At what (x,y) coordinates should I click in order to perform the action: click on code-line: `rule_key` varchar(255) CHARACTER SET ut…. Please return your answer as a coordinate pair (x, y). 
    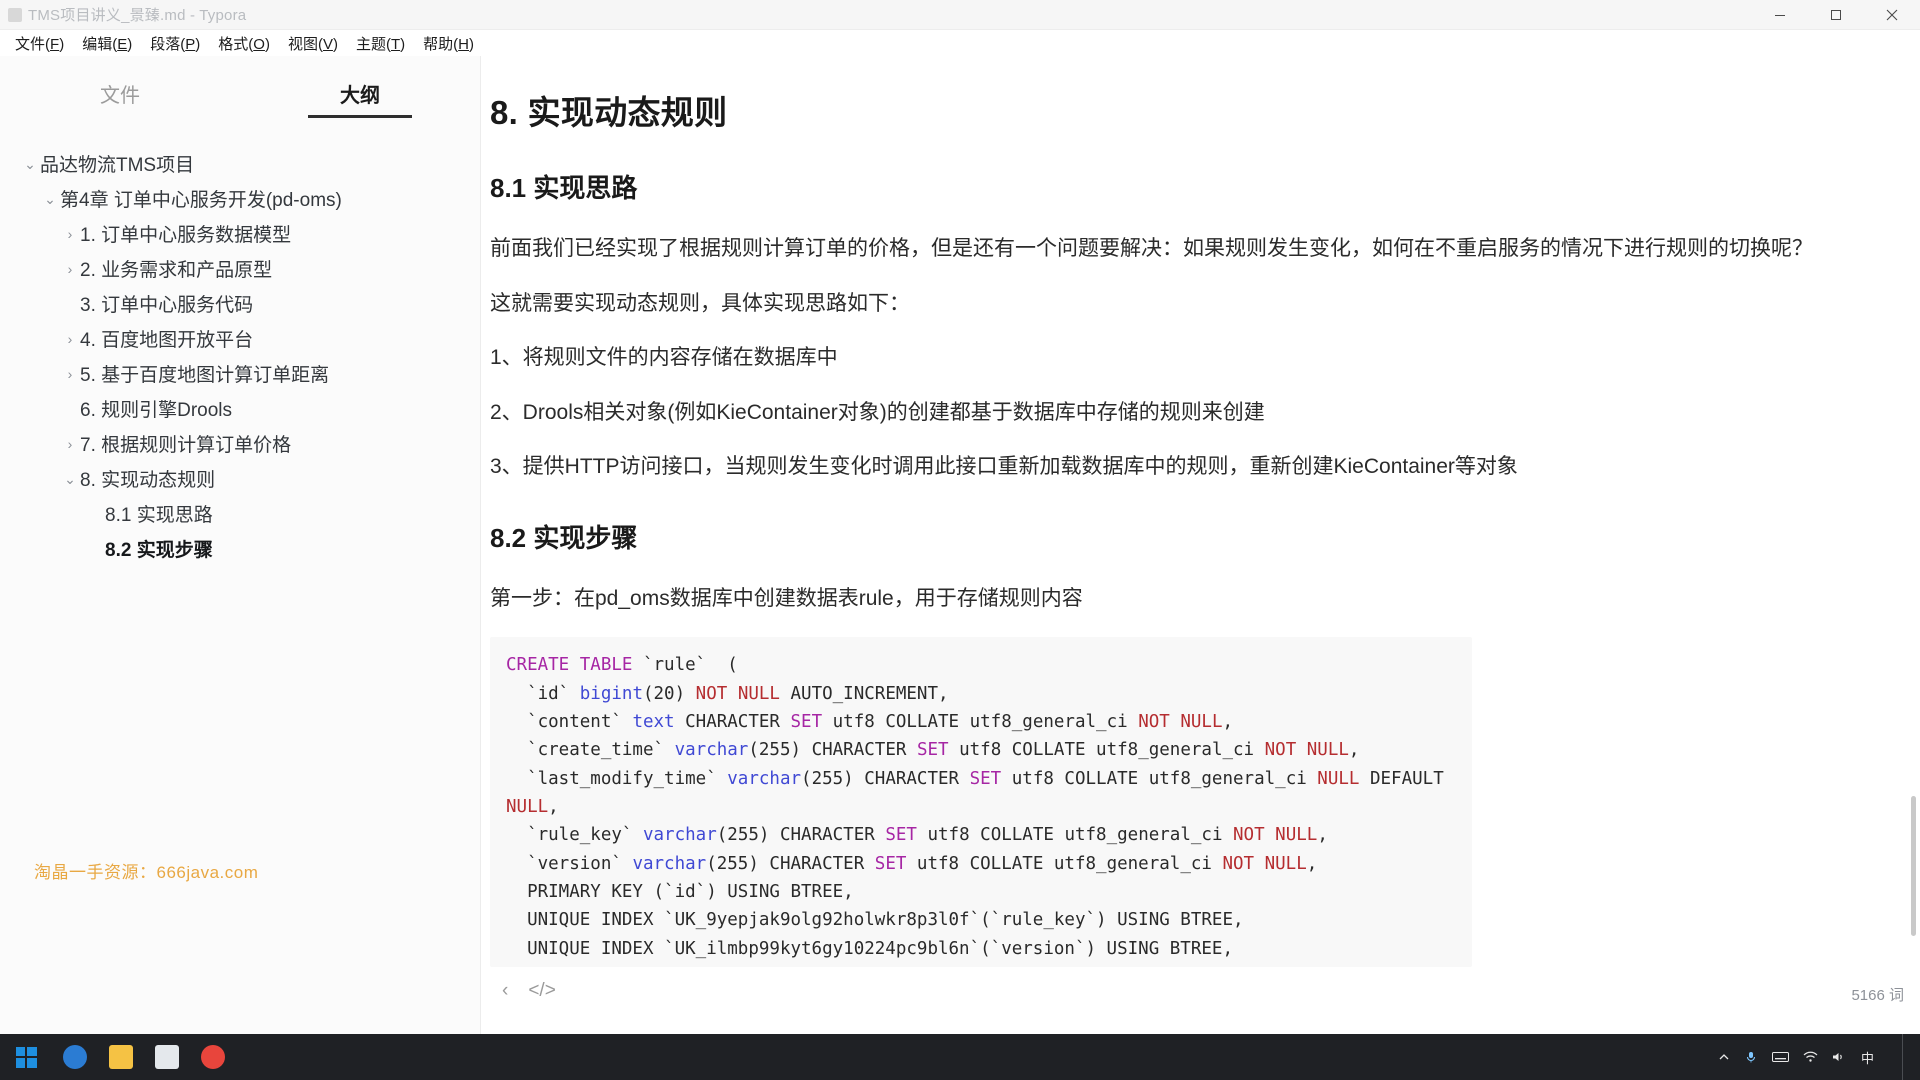
    Looking at the image, I should click on (917, 835).